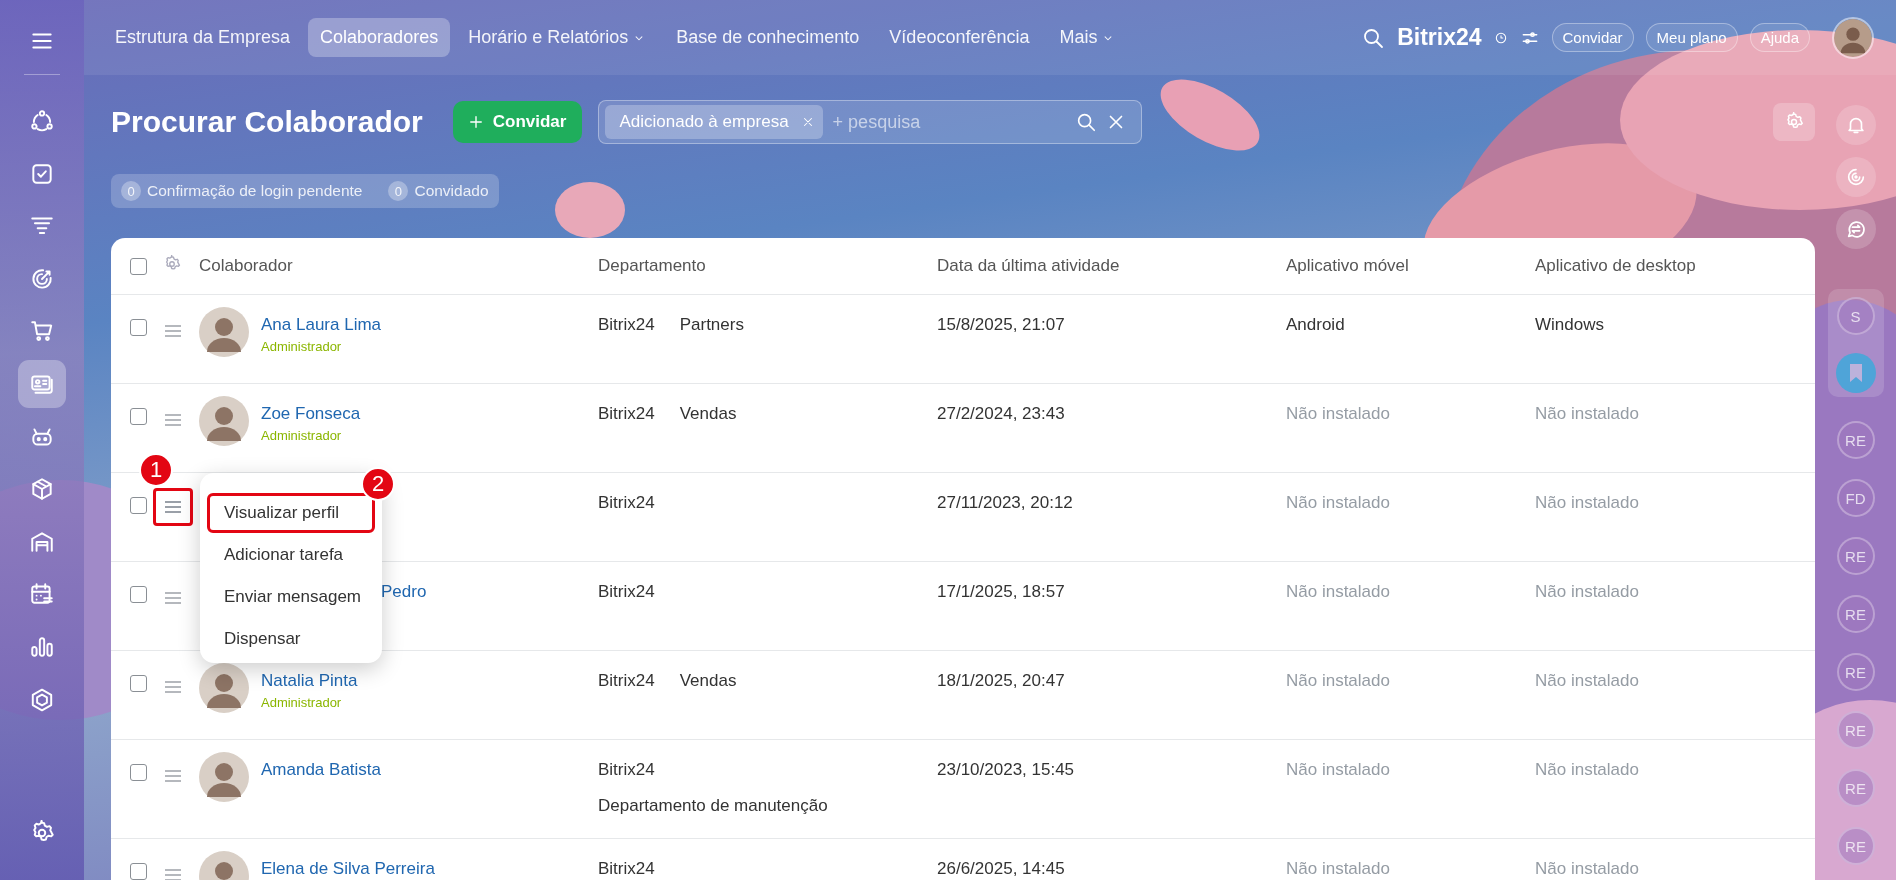  Describe the element at coordinates (321, 770) in the screenshot. I see `employee-name-link: Amanda Batista` at that location.